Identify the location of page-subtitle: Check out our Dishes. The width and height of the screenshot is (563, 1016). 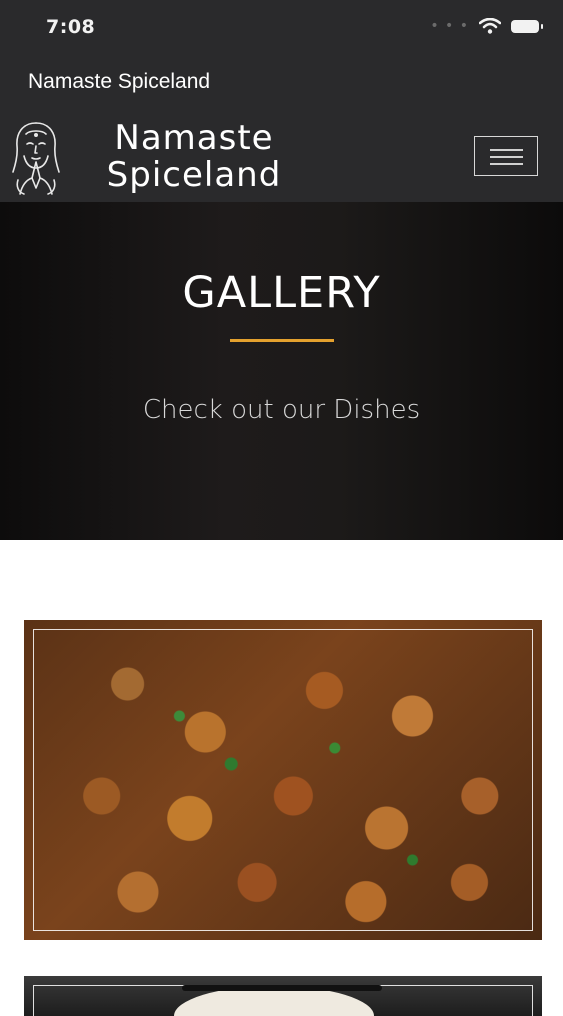
(281, 410).